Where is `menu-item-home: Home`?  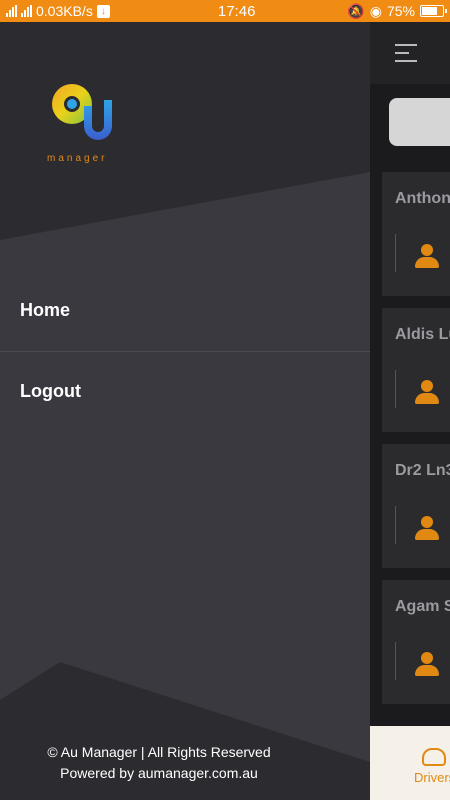 menu-item-home: Home is located at coordinates (185, 312).